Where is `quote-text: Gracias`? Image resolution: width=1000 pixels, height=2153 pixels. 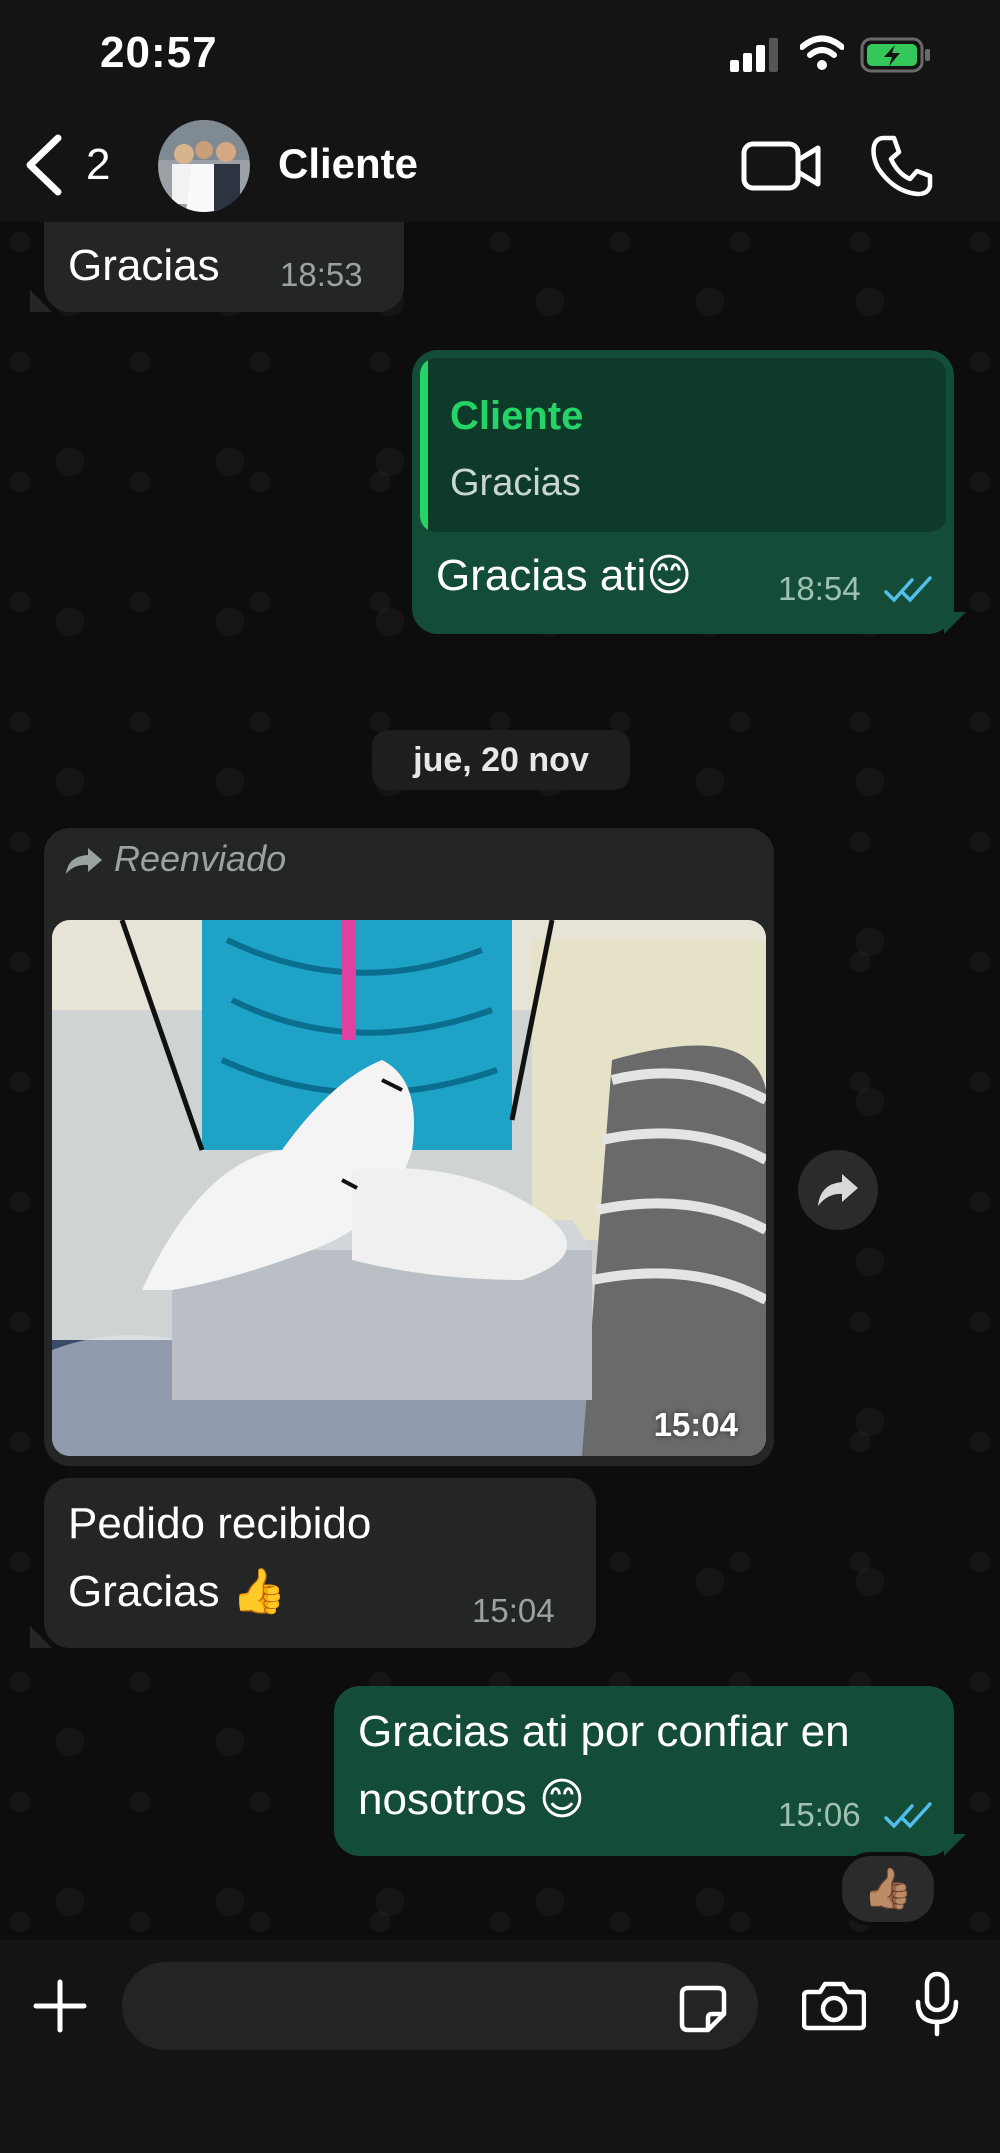
quote-text: Gracias is located at coordinates (515, 483).